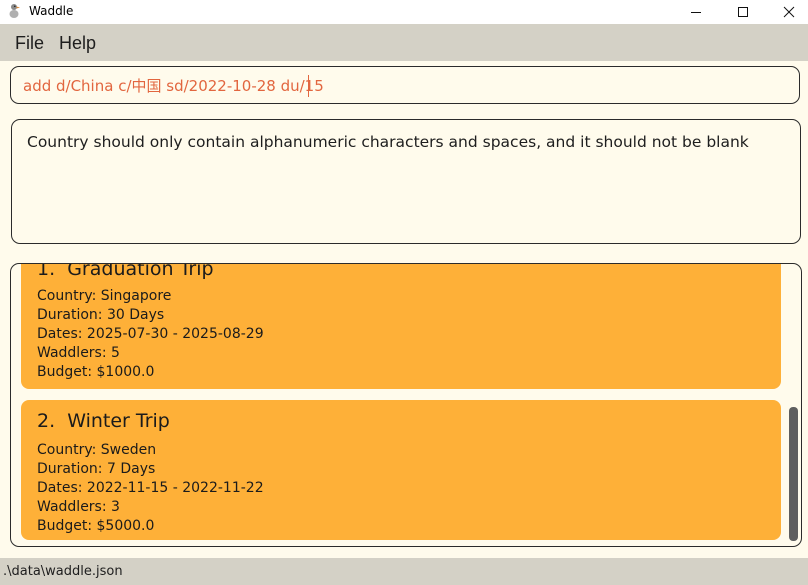  Describe the element at coordinates (404, 42) in the screenshot. I see `menu-bar: File Help` at that location.